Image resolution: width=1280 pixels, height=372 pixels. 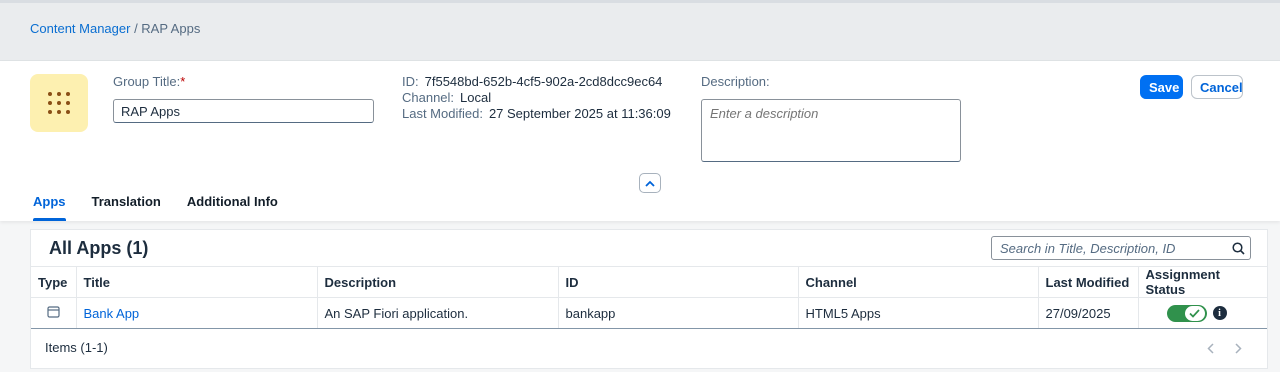 I want to click on assignment-switch, so click(x=1186, y=313).